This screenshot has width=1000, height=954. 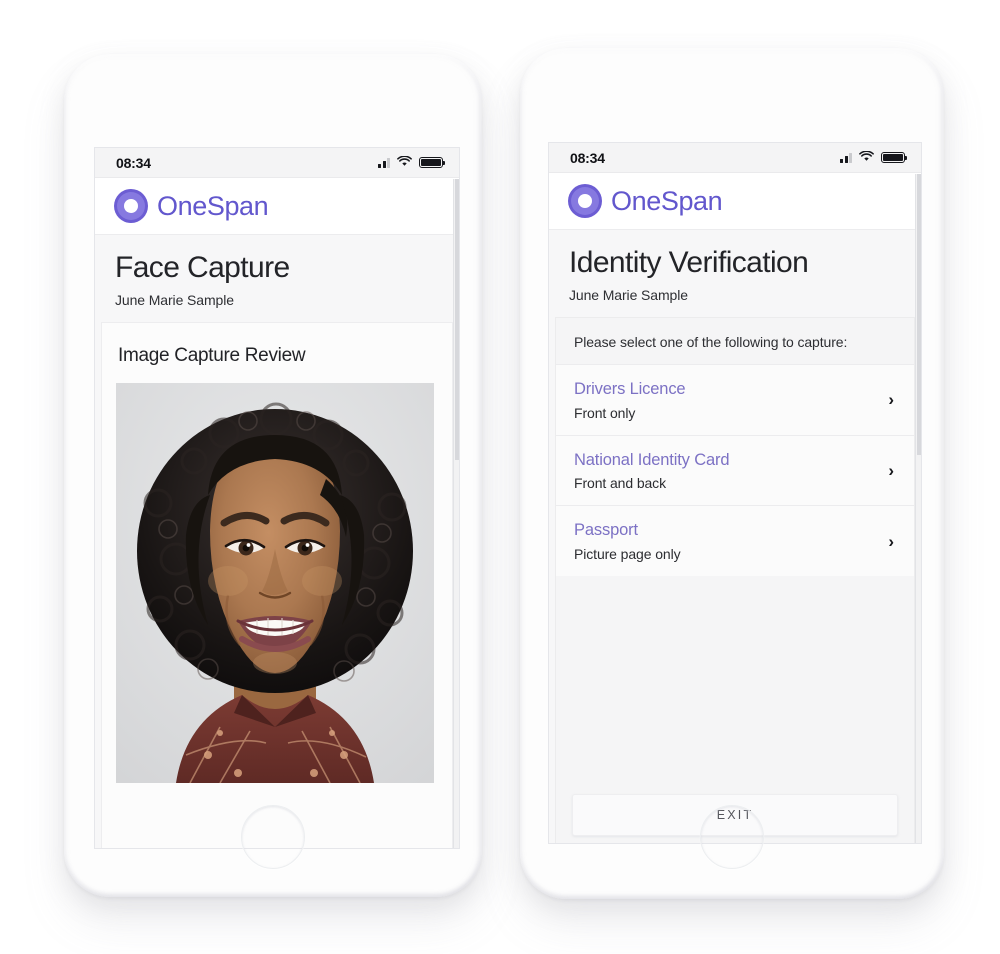 What do you see at coordinates (606, 530) in the screenshot?
I see `option-title: Passport` at bounding box center [606, 530].